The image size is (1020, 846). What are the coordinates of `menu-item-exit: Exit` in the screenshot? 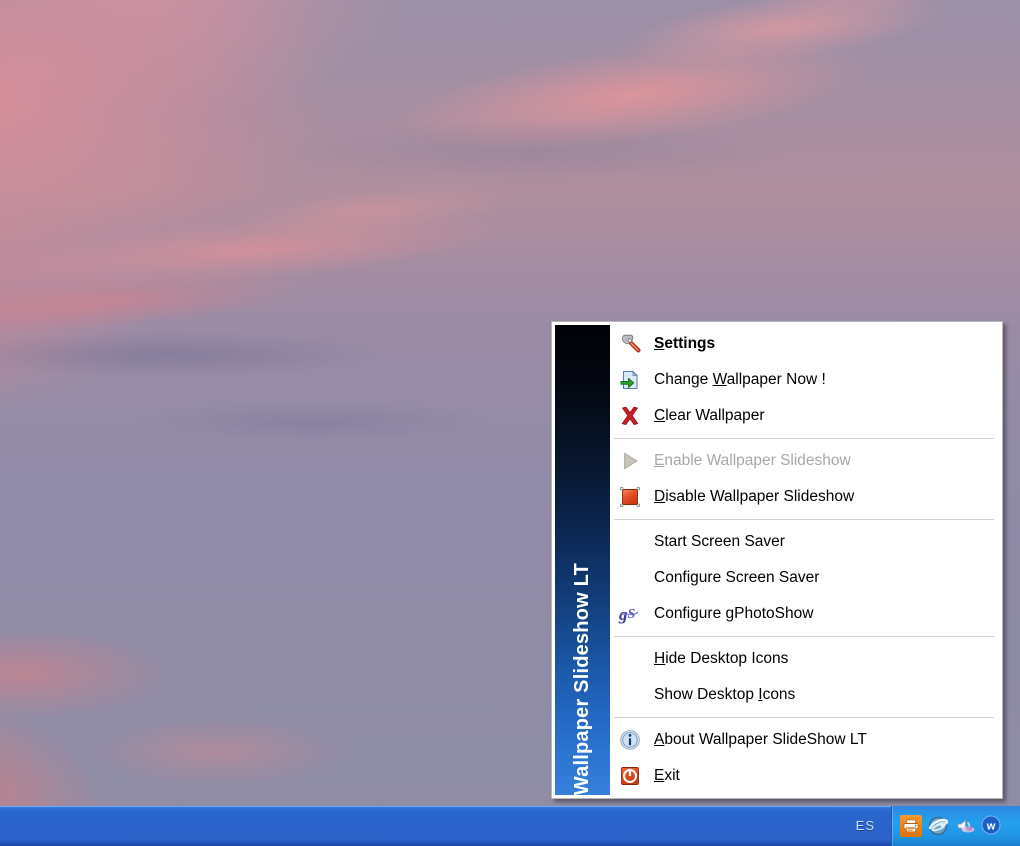 It's located at (806, 776).